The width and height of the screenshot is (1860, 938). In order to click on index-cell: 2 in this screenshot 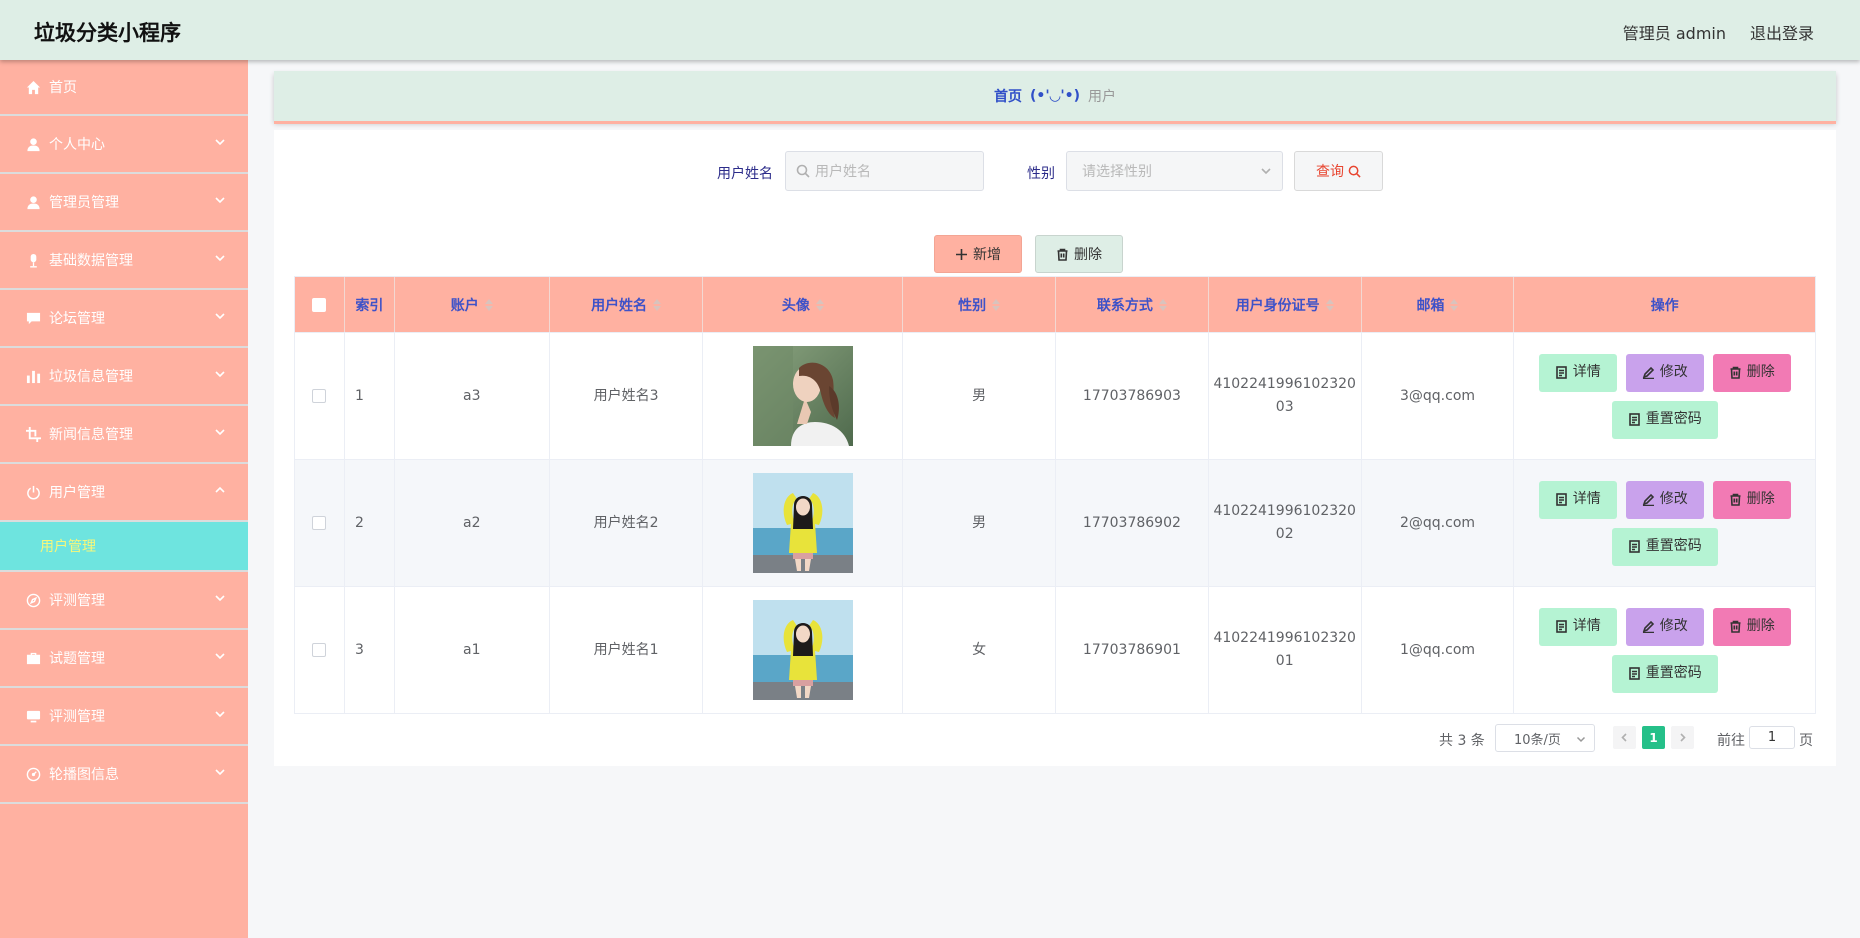, I will do `click(370, 523)`.